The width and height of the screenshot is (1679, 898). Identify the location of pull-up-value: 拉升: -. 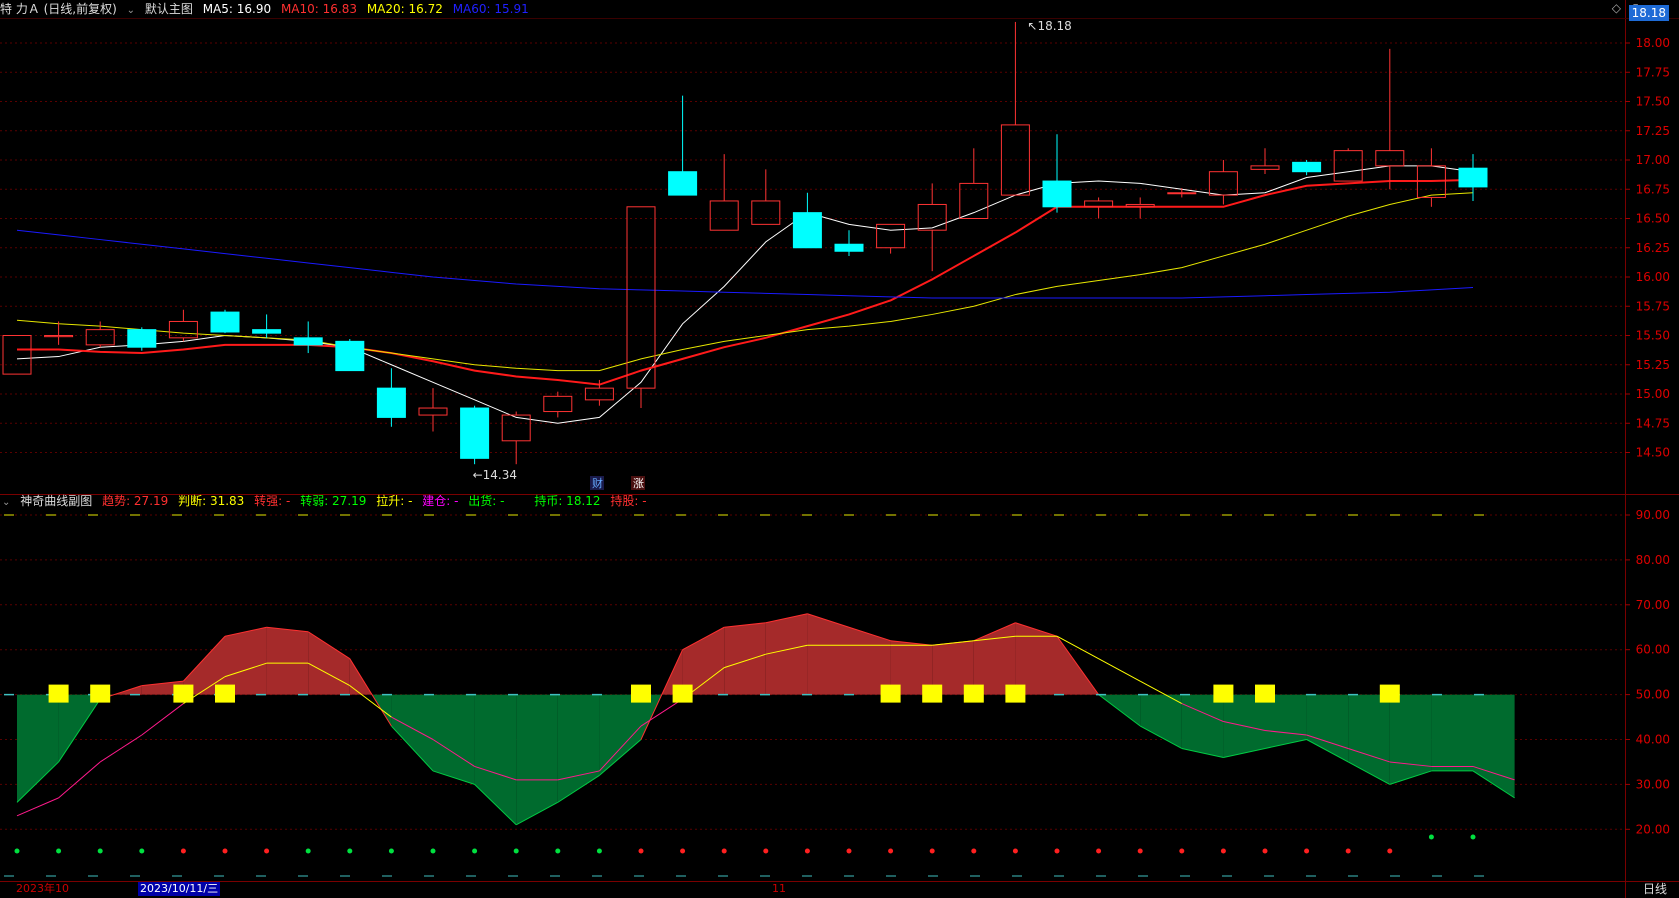
(394, 501).